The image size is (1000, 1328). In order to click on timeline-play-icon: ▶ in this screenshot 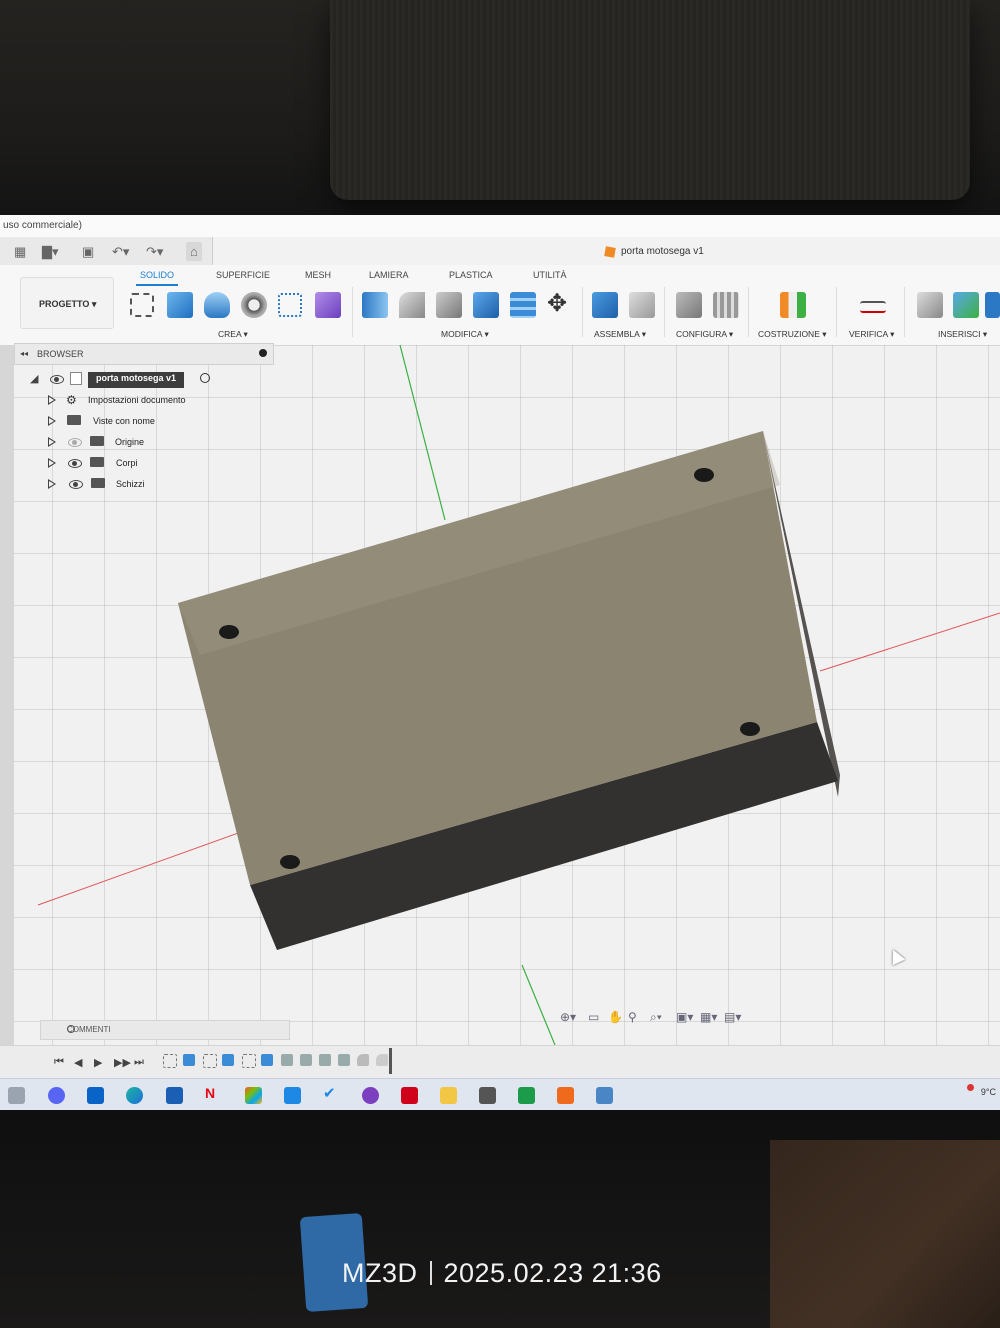, I will do `click(98, 1062)`.